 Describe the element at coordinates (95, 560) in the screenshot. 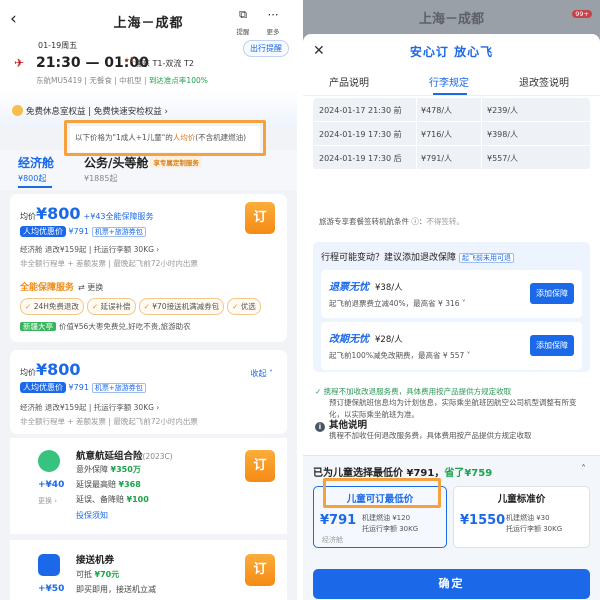

I see `transfer-title: 接送机券` at that location.